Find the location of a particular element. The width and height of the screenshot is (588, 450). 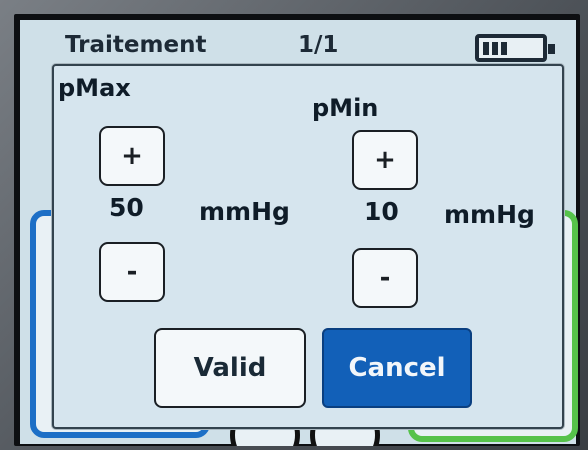

pmax-decrease-button: - is located at coordinates (132, 272).